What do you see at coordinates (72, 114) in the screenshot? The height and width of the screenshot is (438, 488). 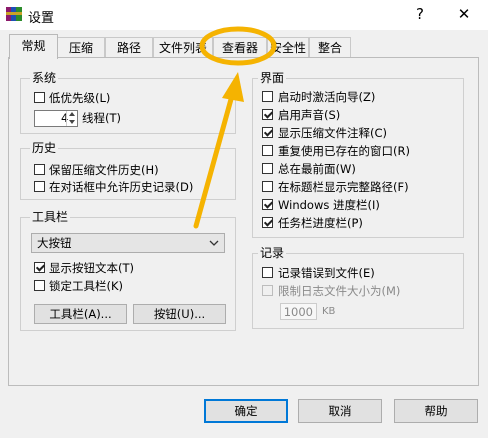 I see `spin-up-icon` at bounding box center [72, 114].